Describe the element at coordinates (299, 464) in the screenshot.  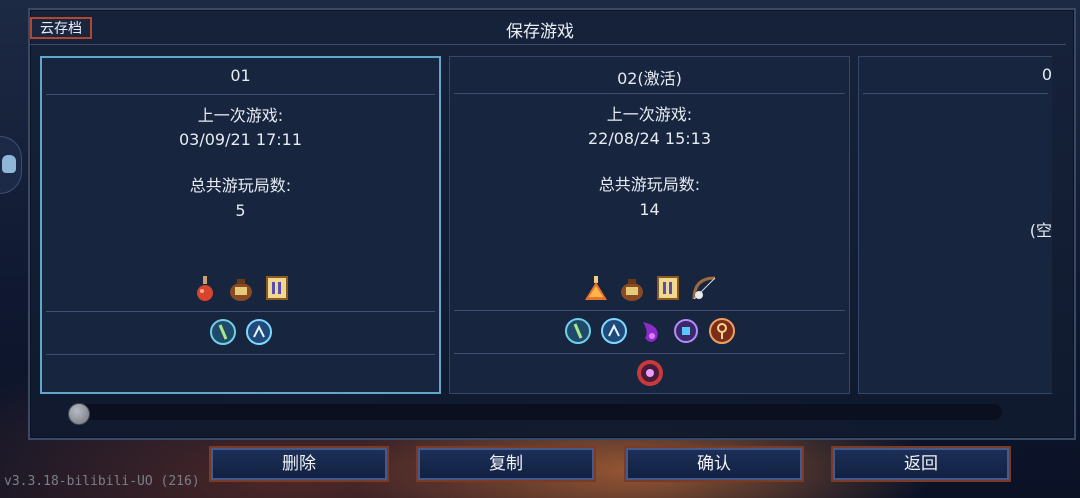
I see `delete-button: 删除` at that location.